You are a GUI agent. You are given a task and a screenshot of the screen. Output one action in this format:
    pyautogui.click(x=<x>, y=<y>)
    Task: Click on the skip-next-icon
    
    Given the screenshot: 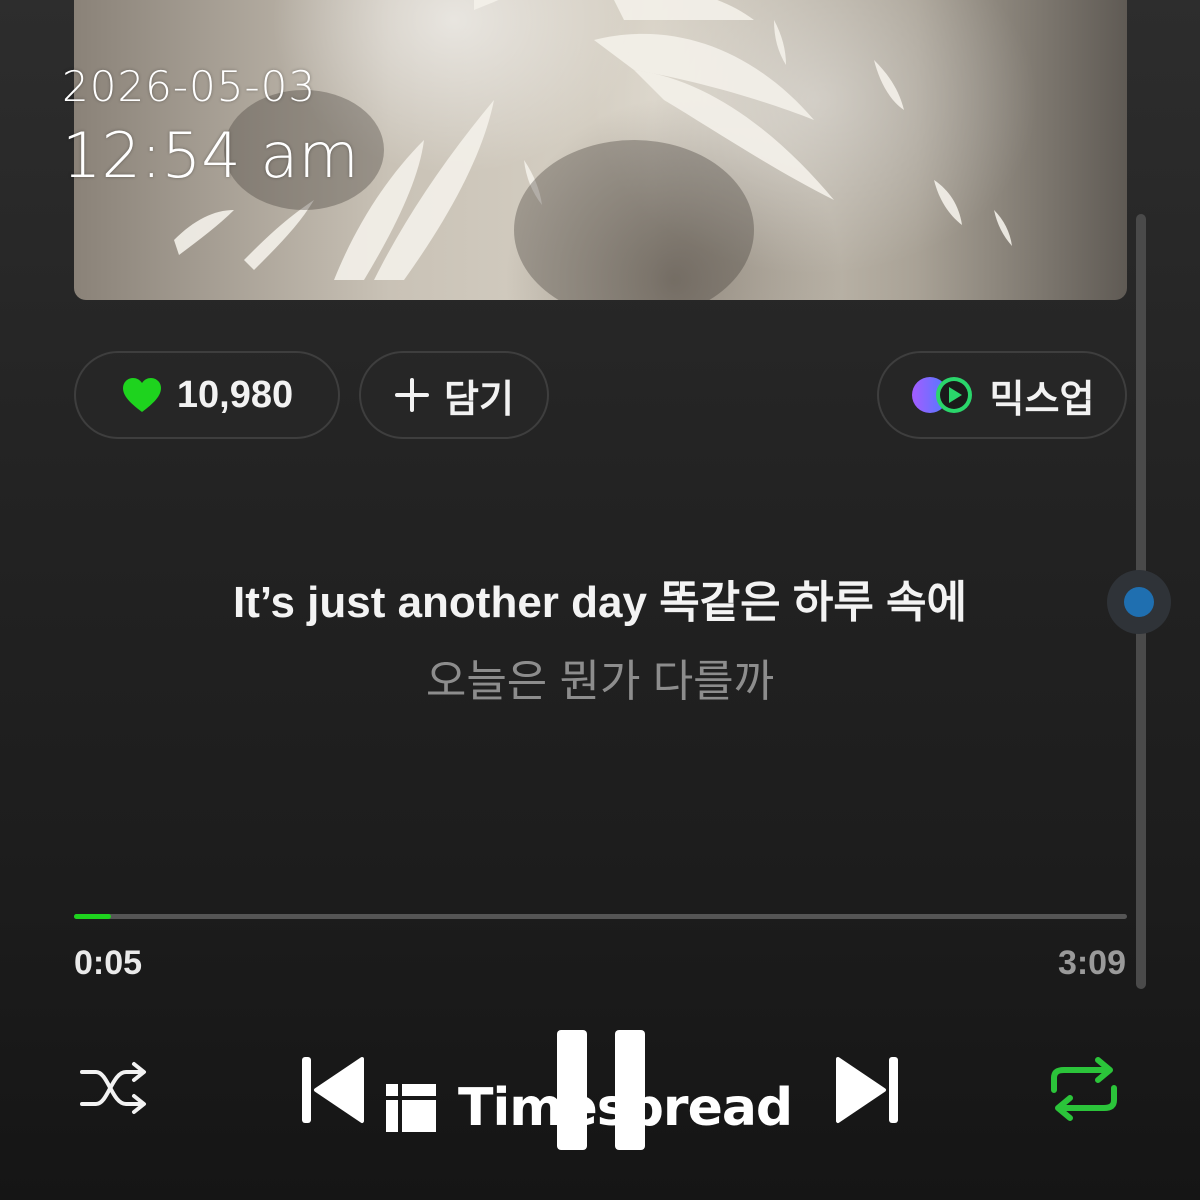 What is the action you would take?
    pyautogui.click(x=867, y=1090)
    